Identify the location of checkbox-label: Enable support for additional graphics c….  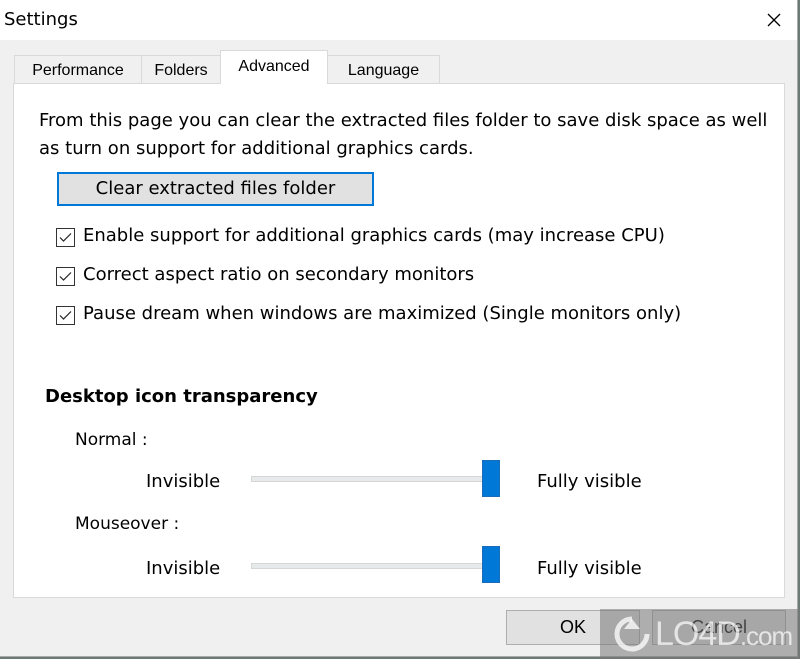
(374, 235).